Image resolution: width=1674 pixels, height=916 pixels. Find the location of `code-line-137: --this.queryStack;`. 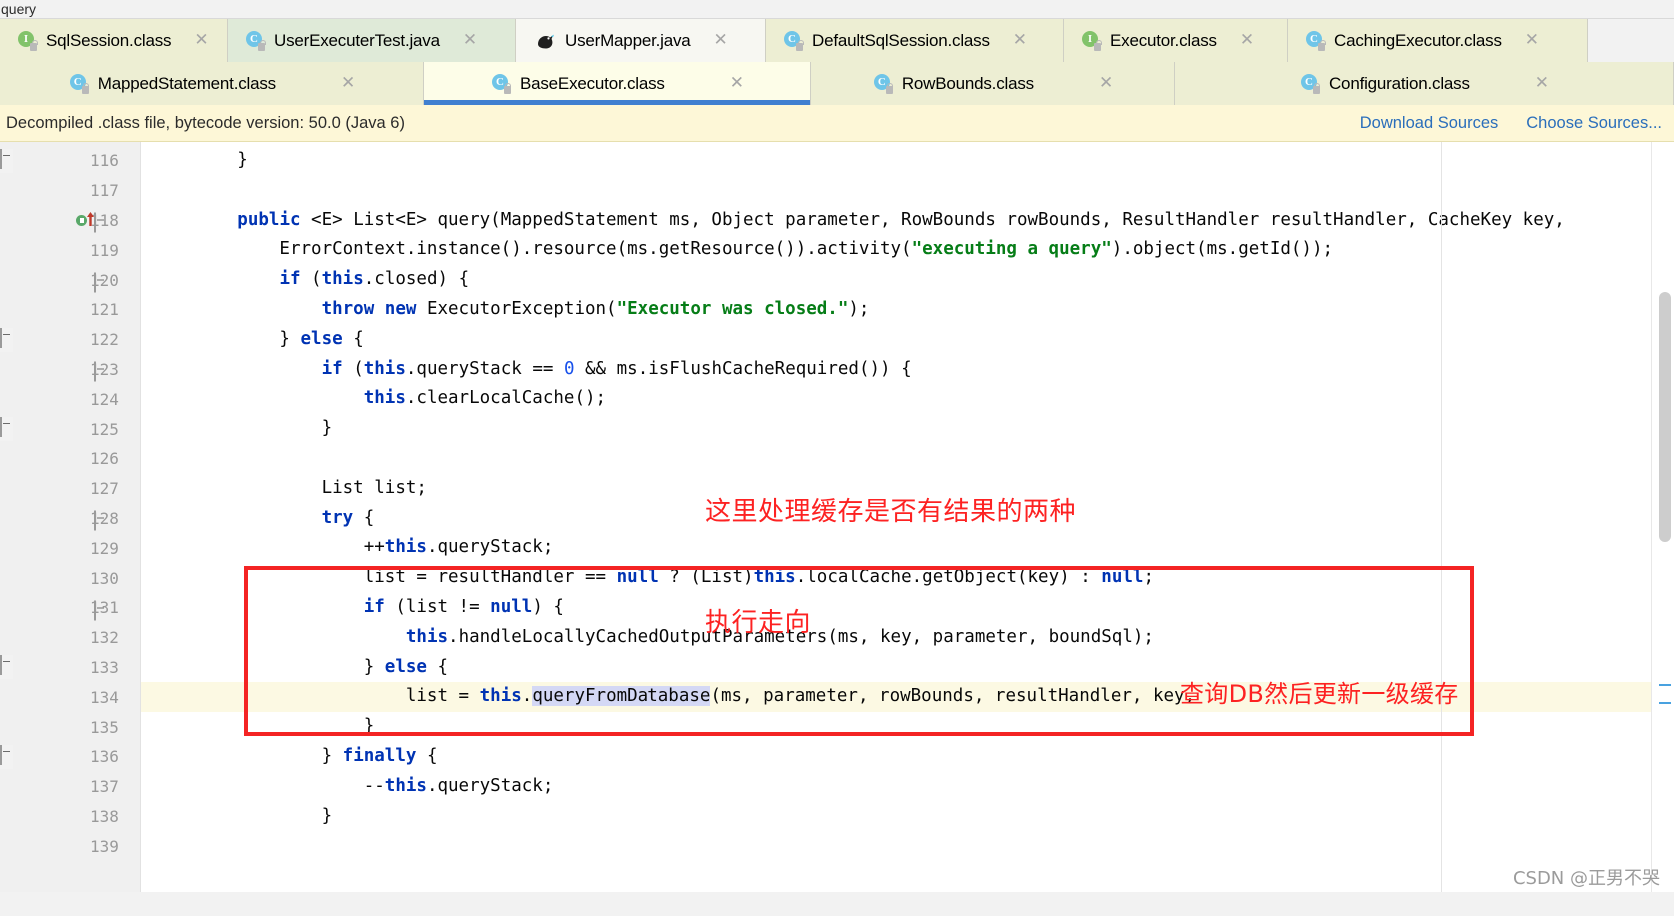

code-line-137: --this.queryStack; is located at coordinates (353, 785).